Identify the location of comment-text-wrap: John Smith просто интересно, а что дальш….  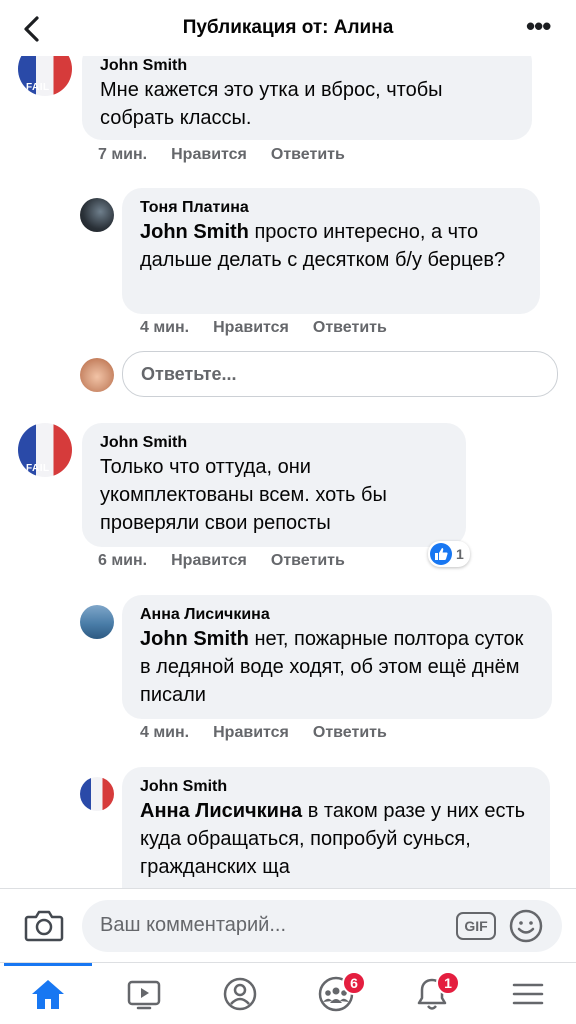
(331, 246).